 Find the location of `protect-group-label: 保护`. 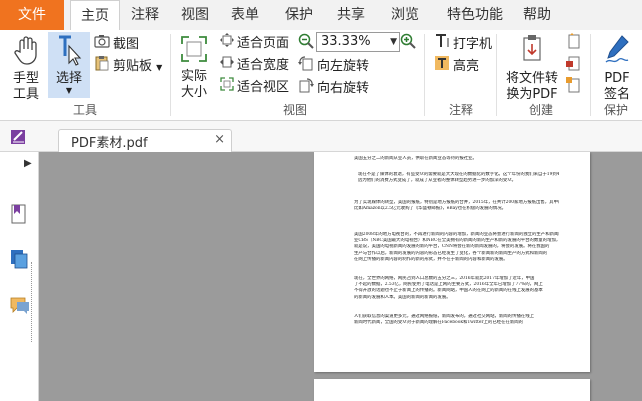

protect-group-label: 保护 is located at coordinates (615, 110).